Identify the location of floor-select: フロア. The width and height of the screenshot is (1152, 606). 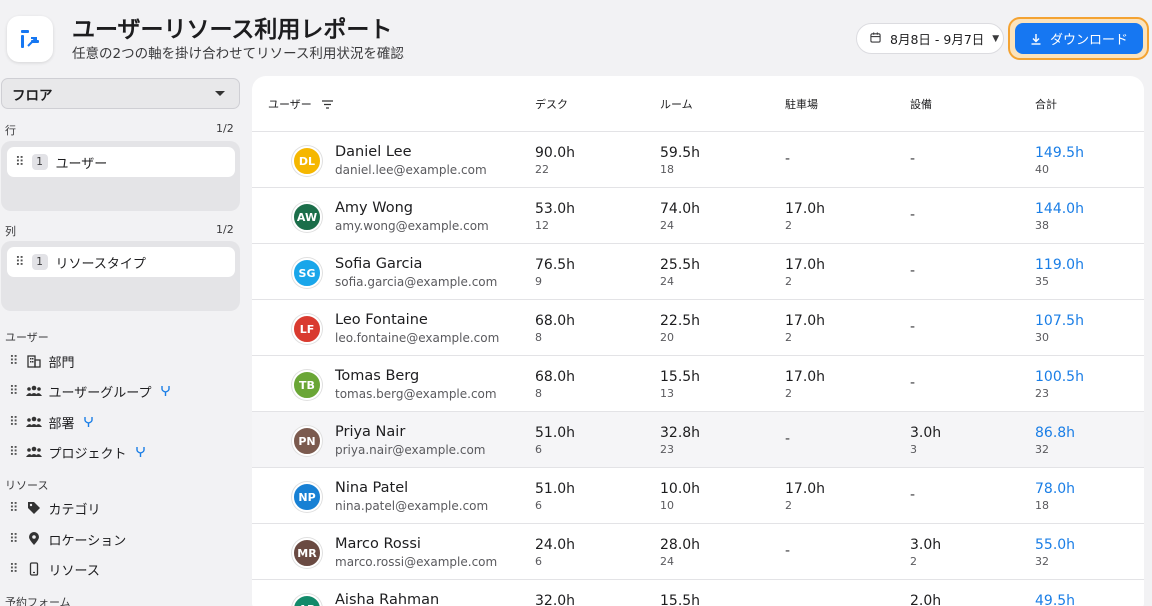
(120, 93).